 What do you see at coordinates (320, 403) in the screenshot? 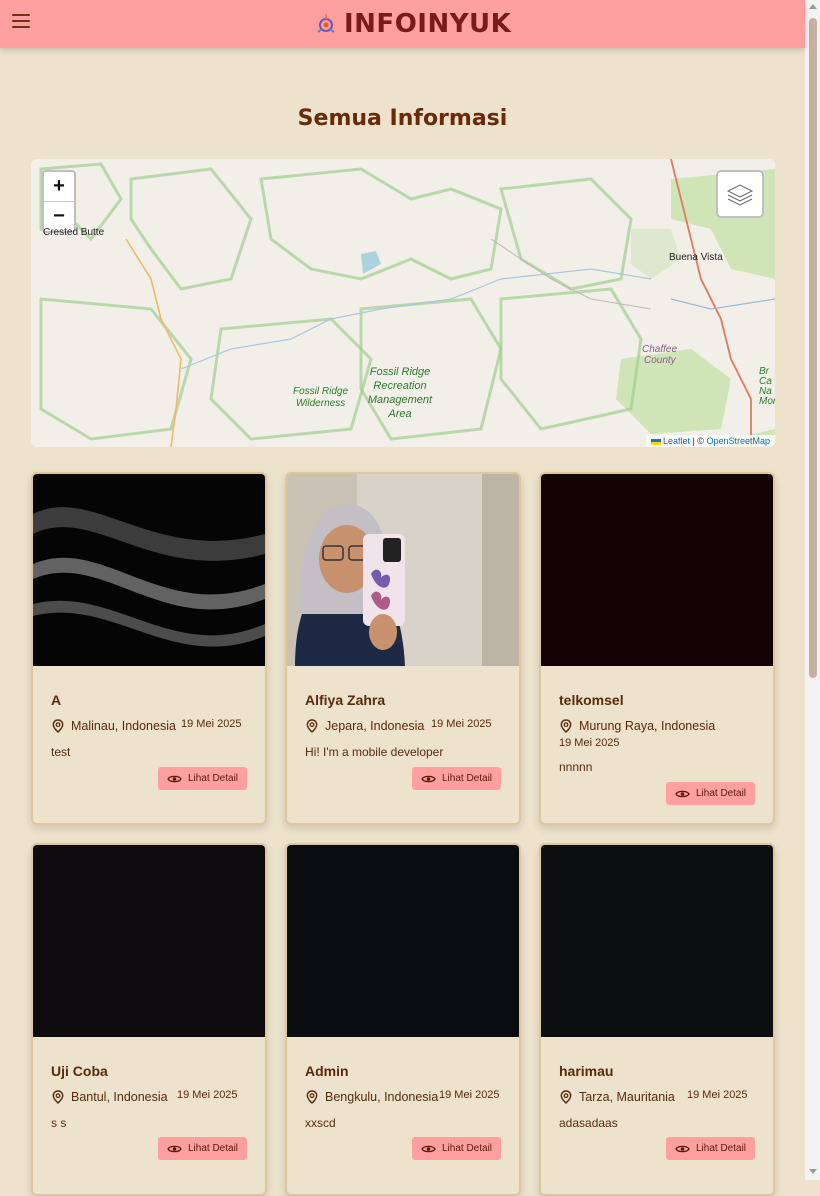
I see `map-label-line: Wilderness` at bounding box center [320, 403].